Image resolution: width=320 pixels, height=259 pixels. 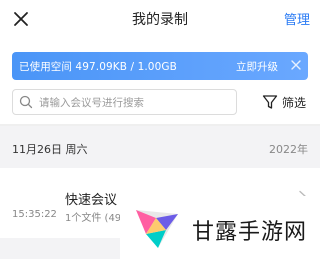 I want to click on page-title: 我的录制, so click(x=160, y=20).